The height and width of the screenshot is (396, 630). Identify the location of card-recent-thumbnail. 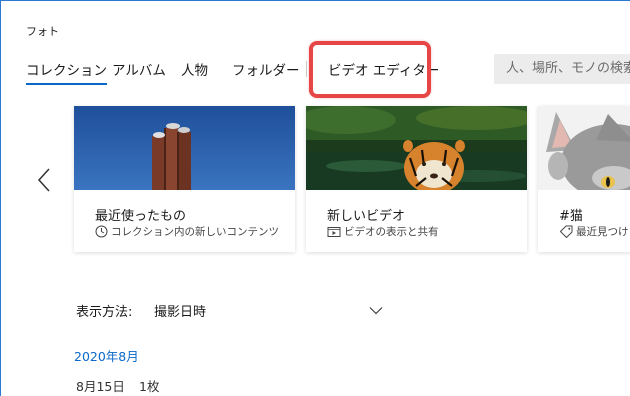
(184, 148).